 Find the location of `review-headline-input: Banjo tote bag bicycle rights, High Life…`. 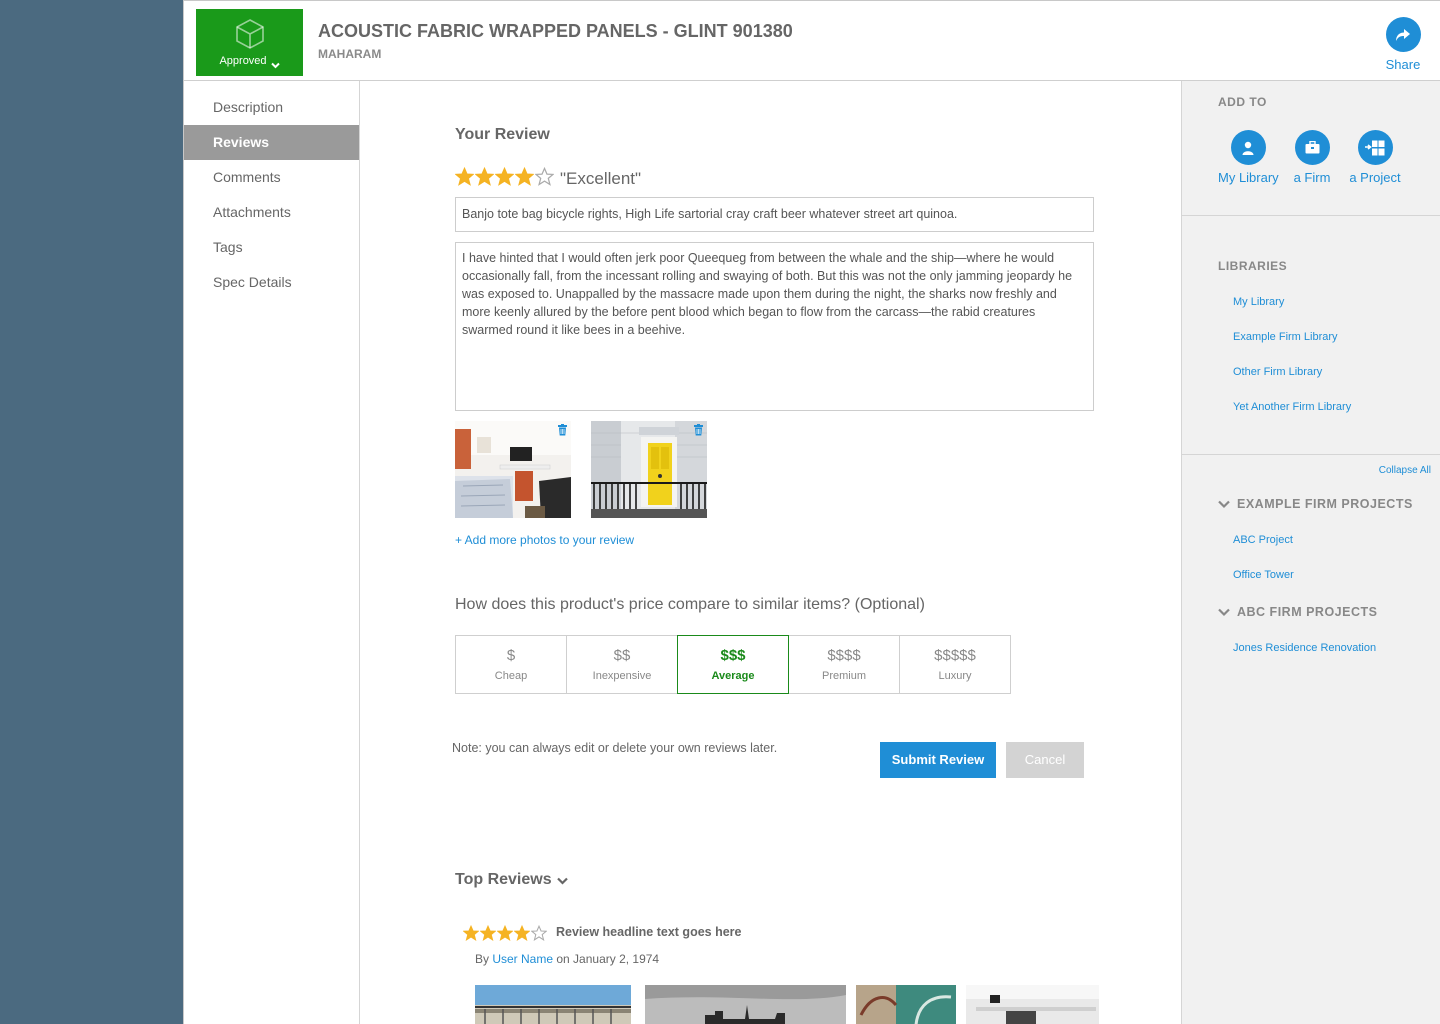

review-headline-input: Banjo tote bag bicycle rights, High Life… is located at coordinates (774, 214).